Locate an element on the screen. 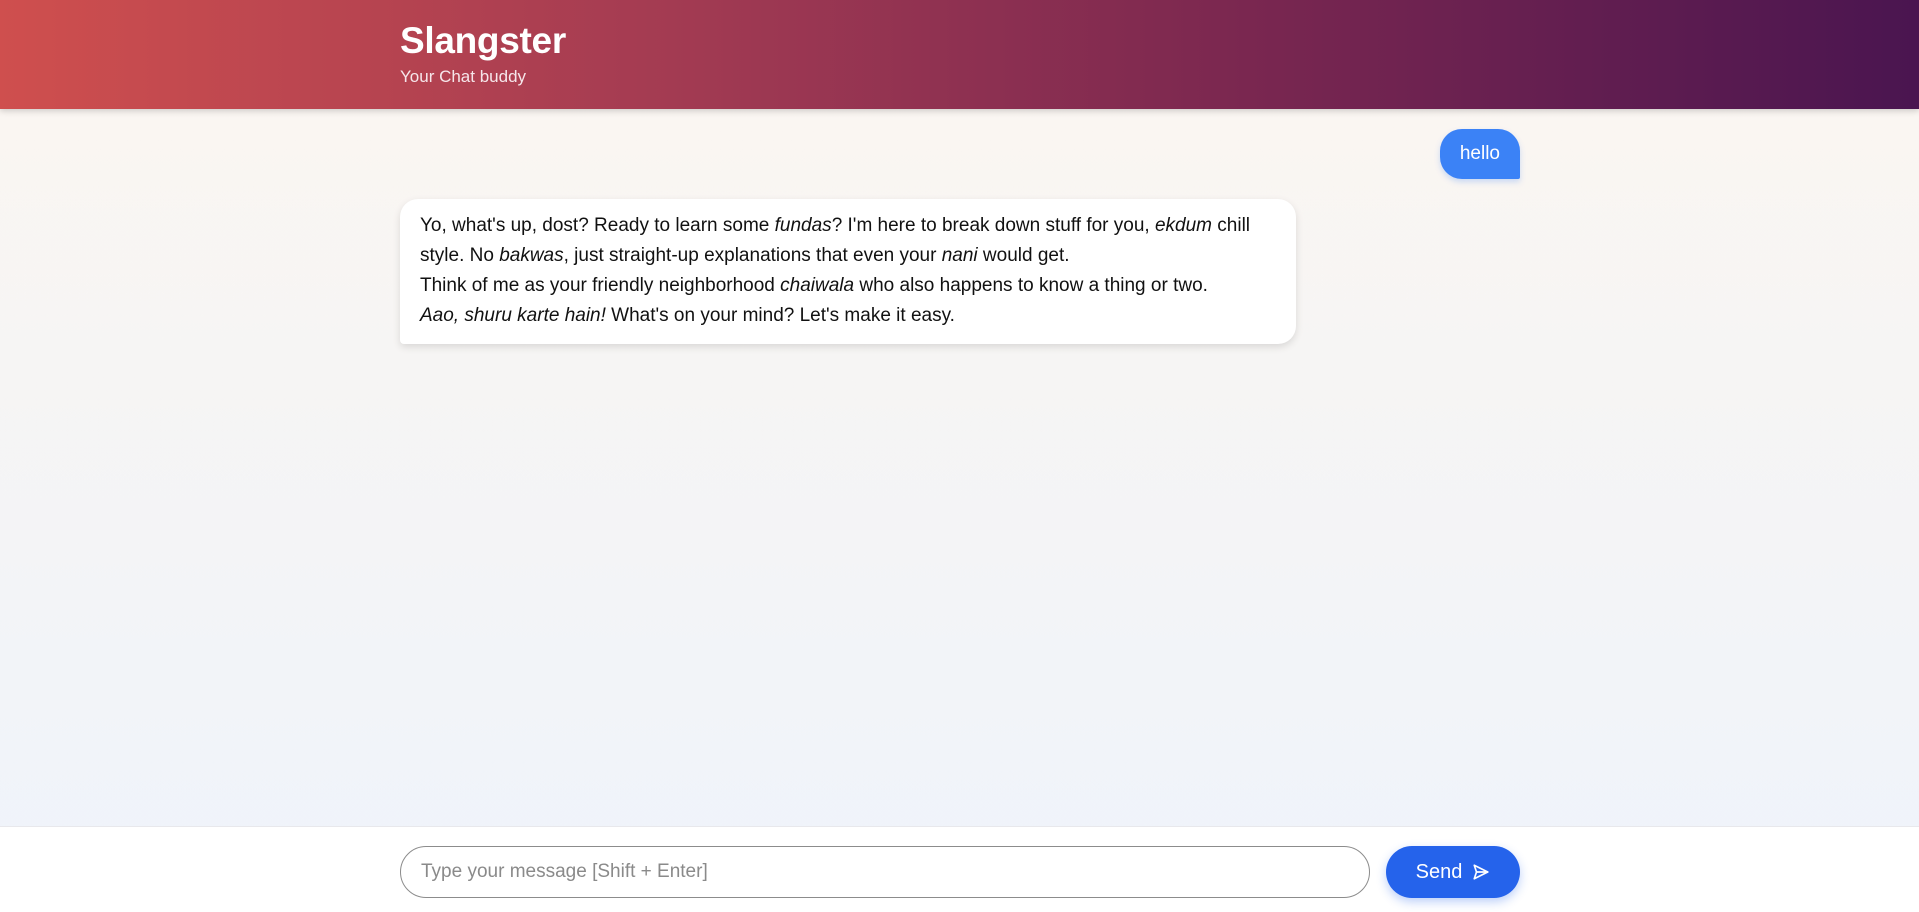 The width and height of the screenshot is (1919, 912). app-subtitle: Your Chat buddy is located at coordinates (463, 76).